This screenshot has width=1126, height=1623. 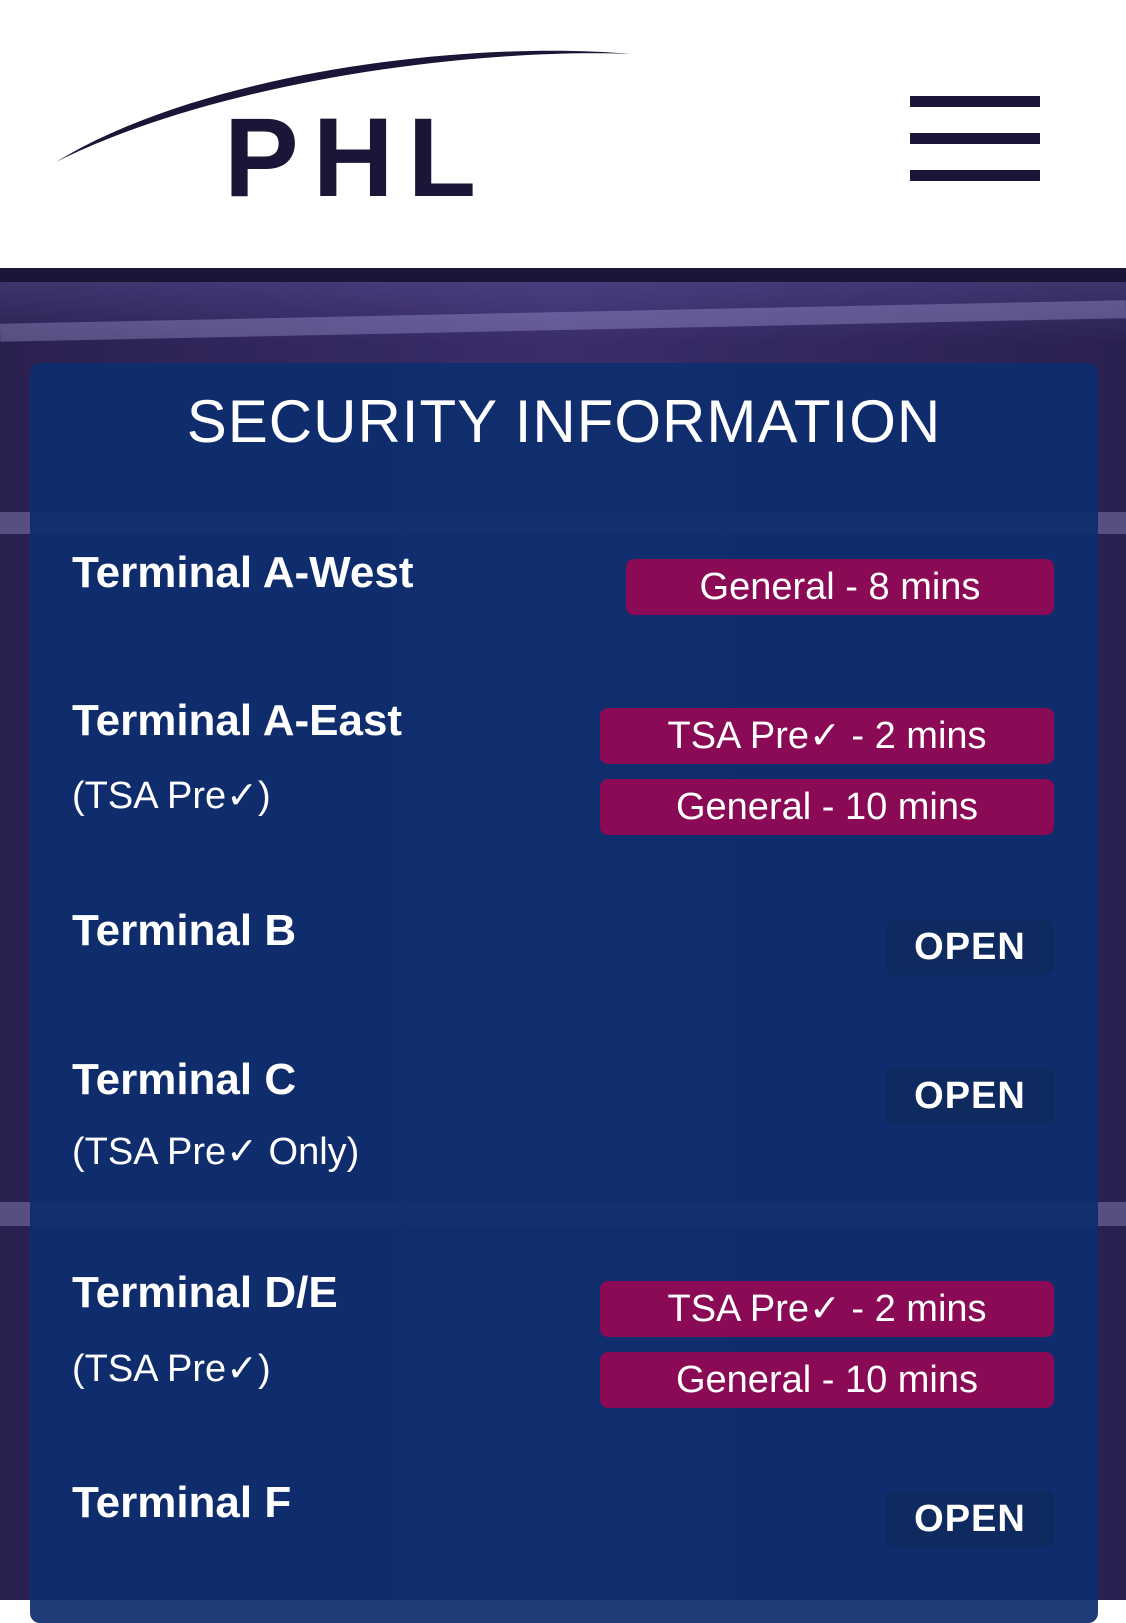 What do you see at coordinates (216, 1152) in the screenshot?
I see `terminal-note: (TSA Pre✓ Only)` at bounding box center [216, 1152].